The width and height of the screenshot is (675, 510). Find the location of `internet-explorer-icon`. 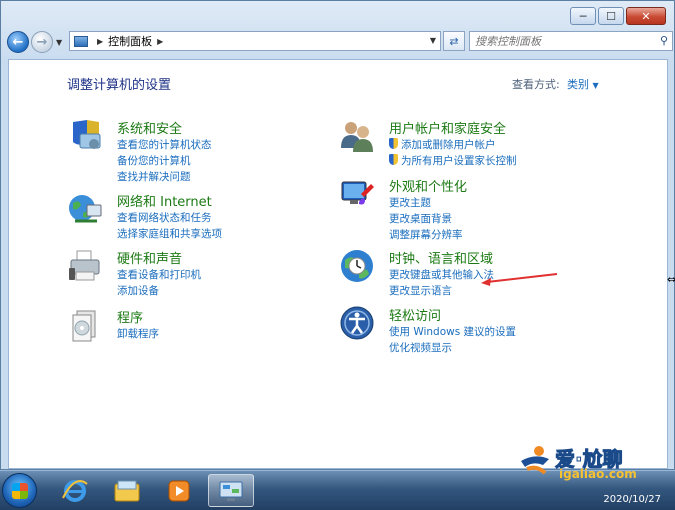

internet-explorer-icon is located at coordinates (75, 490).